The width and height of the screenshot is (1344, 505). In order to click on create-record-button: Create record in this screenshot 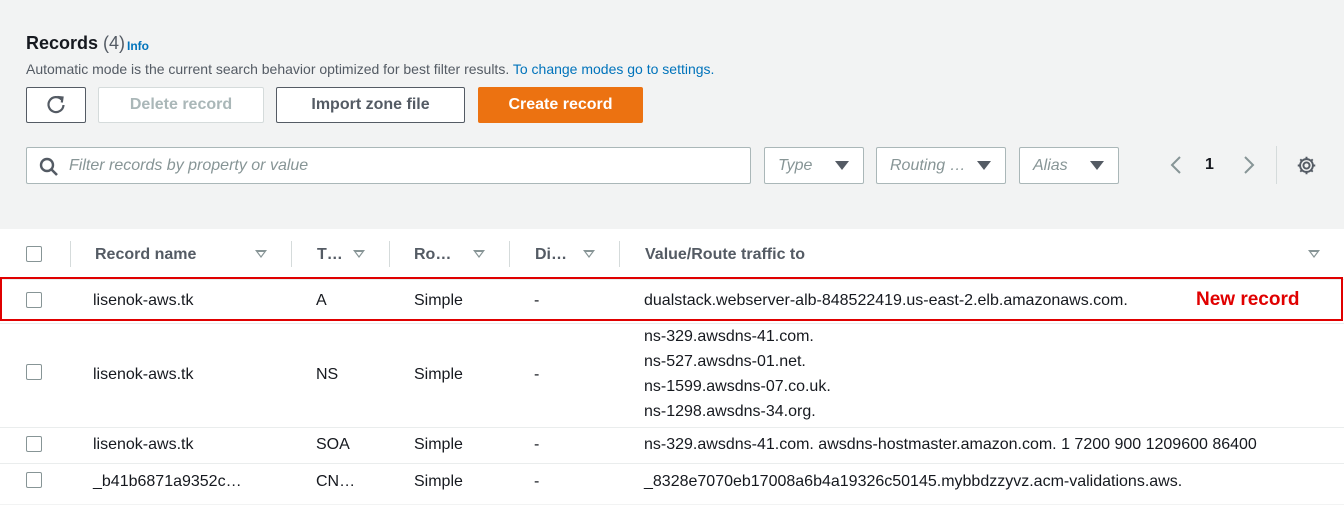, I will do `click(560, 105)`.